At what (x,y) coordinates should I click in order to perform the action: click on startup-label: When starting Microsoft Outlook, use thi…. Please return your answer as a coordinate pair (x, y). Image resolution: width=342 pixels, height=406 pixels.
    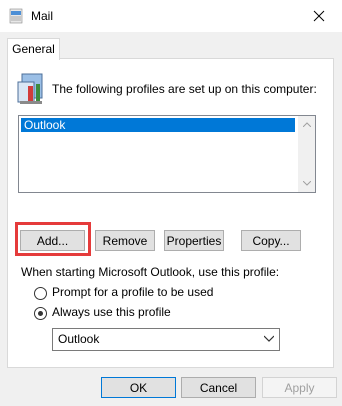
    Looking at the image, I should click on (150, 272).